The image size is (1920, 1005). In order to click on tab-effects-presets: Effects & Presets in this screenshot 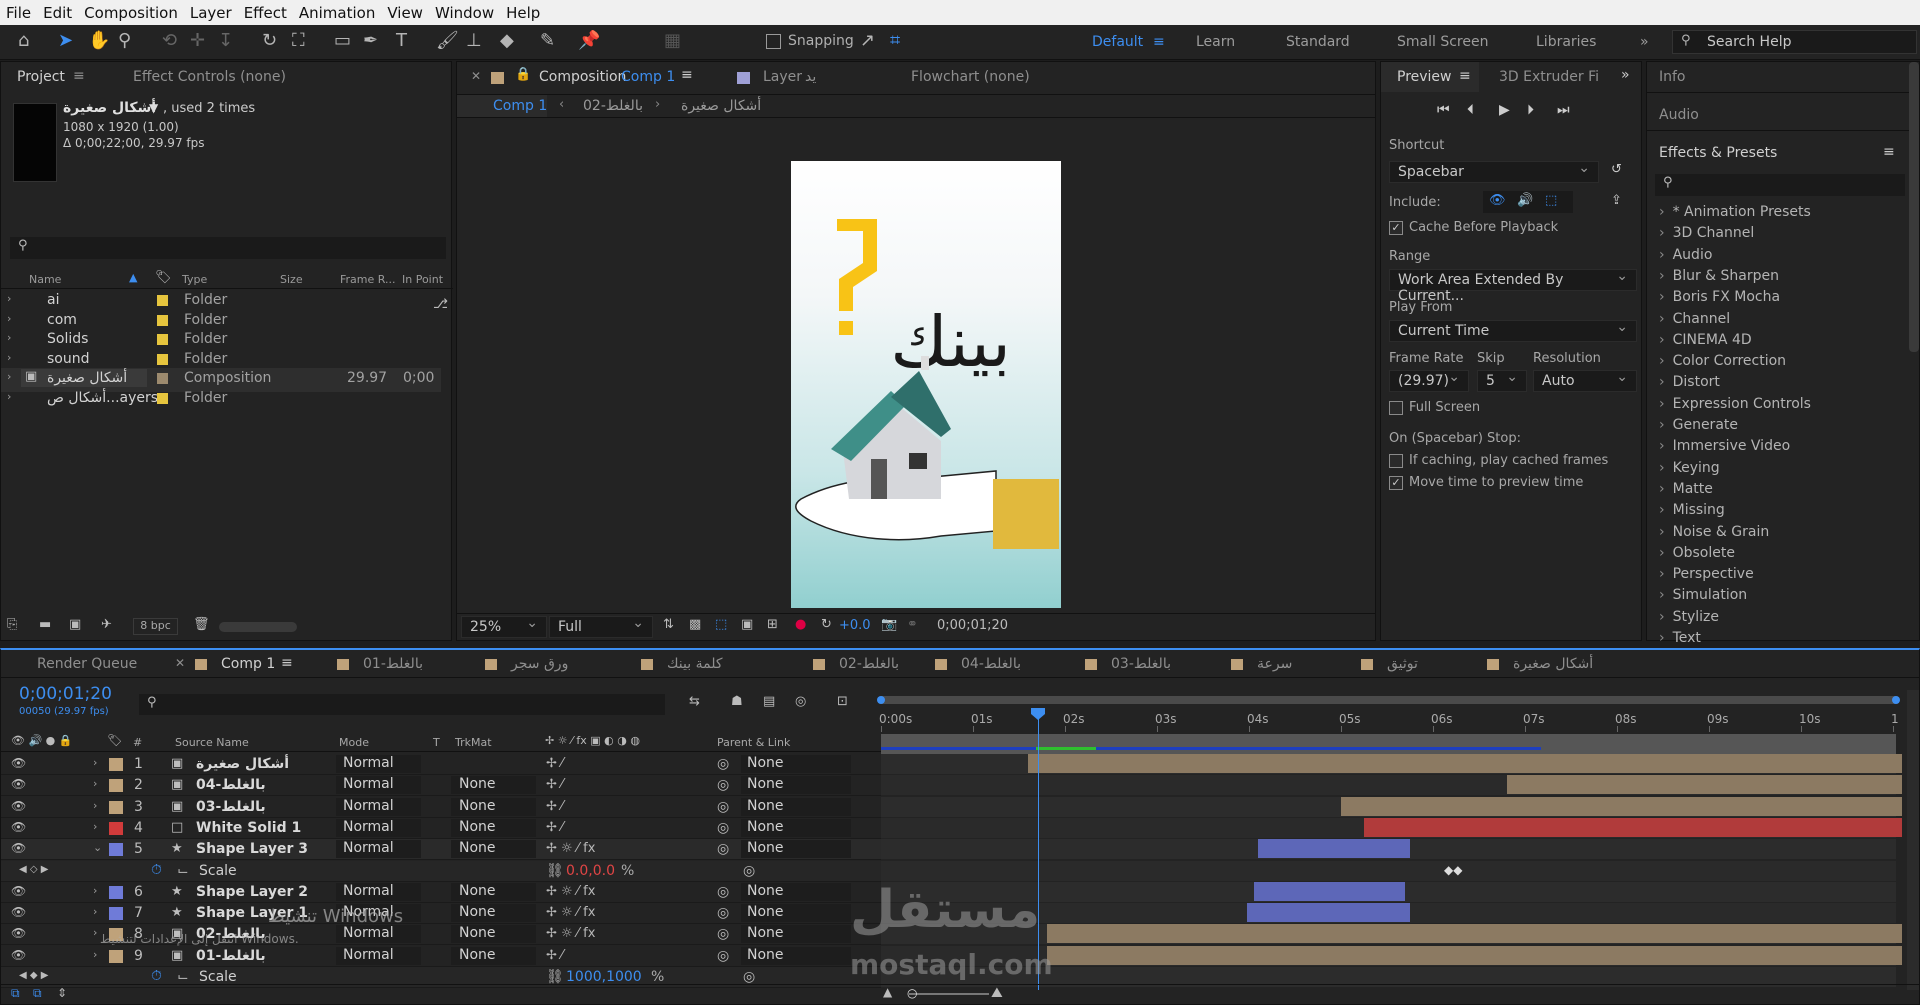, I will do `click(1718, 153)`.